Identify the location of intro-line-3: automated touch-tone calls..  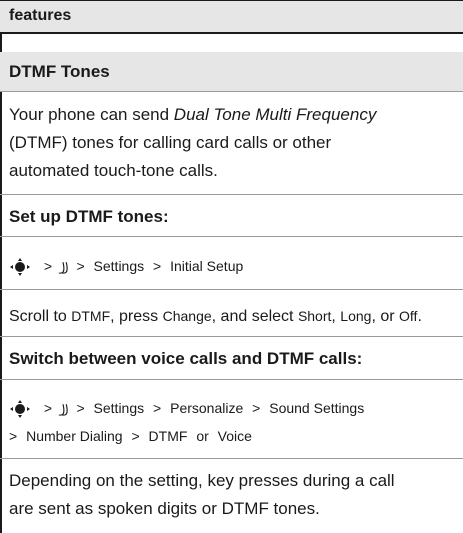
(113, 170).